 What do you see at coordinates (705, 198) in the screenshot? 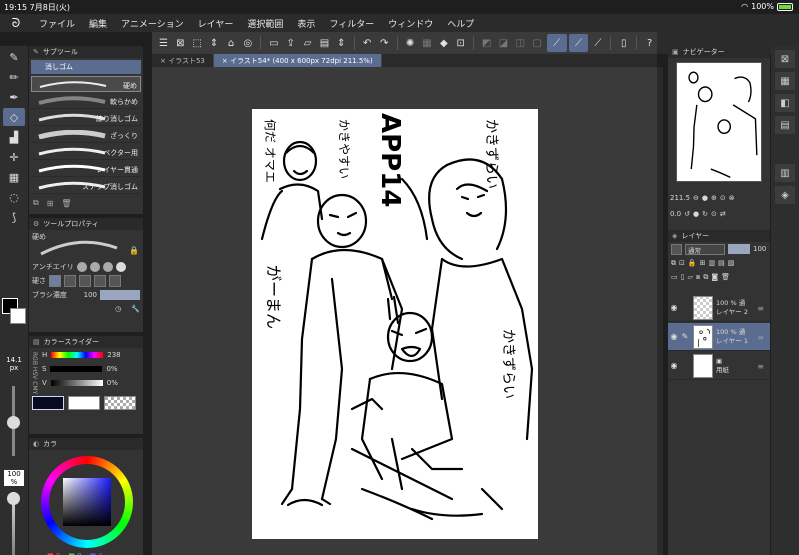
I see `zoom-slider-icon: ●` at bounding box center [705, 198].